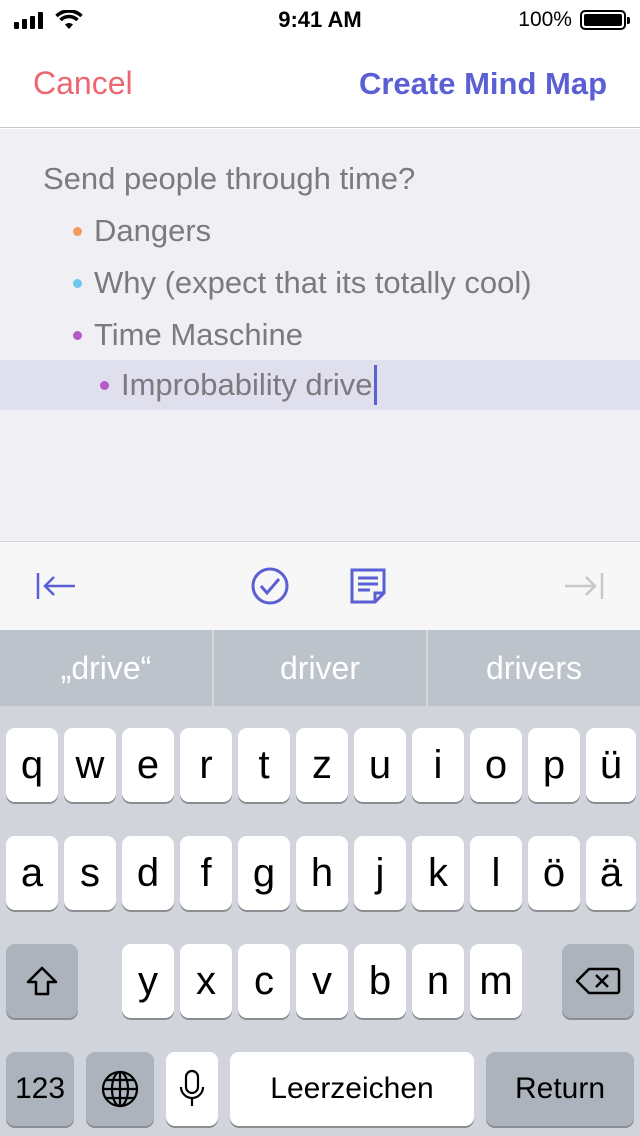  I want to click on cancel-button: Cancel, so click(83, 83).